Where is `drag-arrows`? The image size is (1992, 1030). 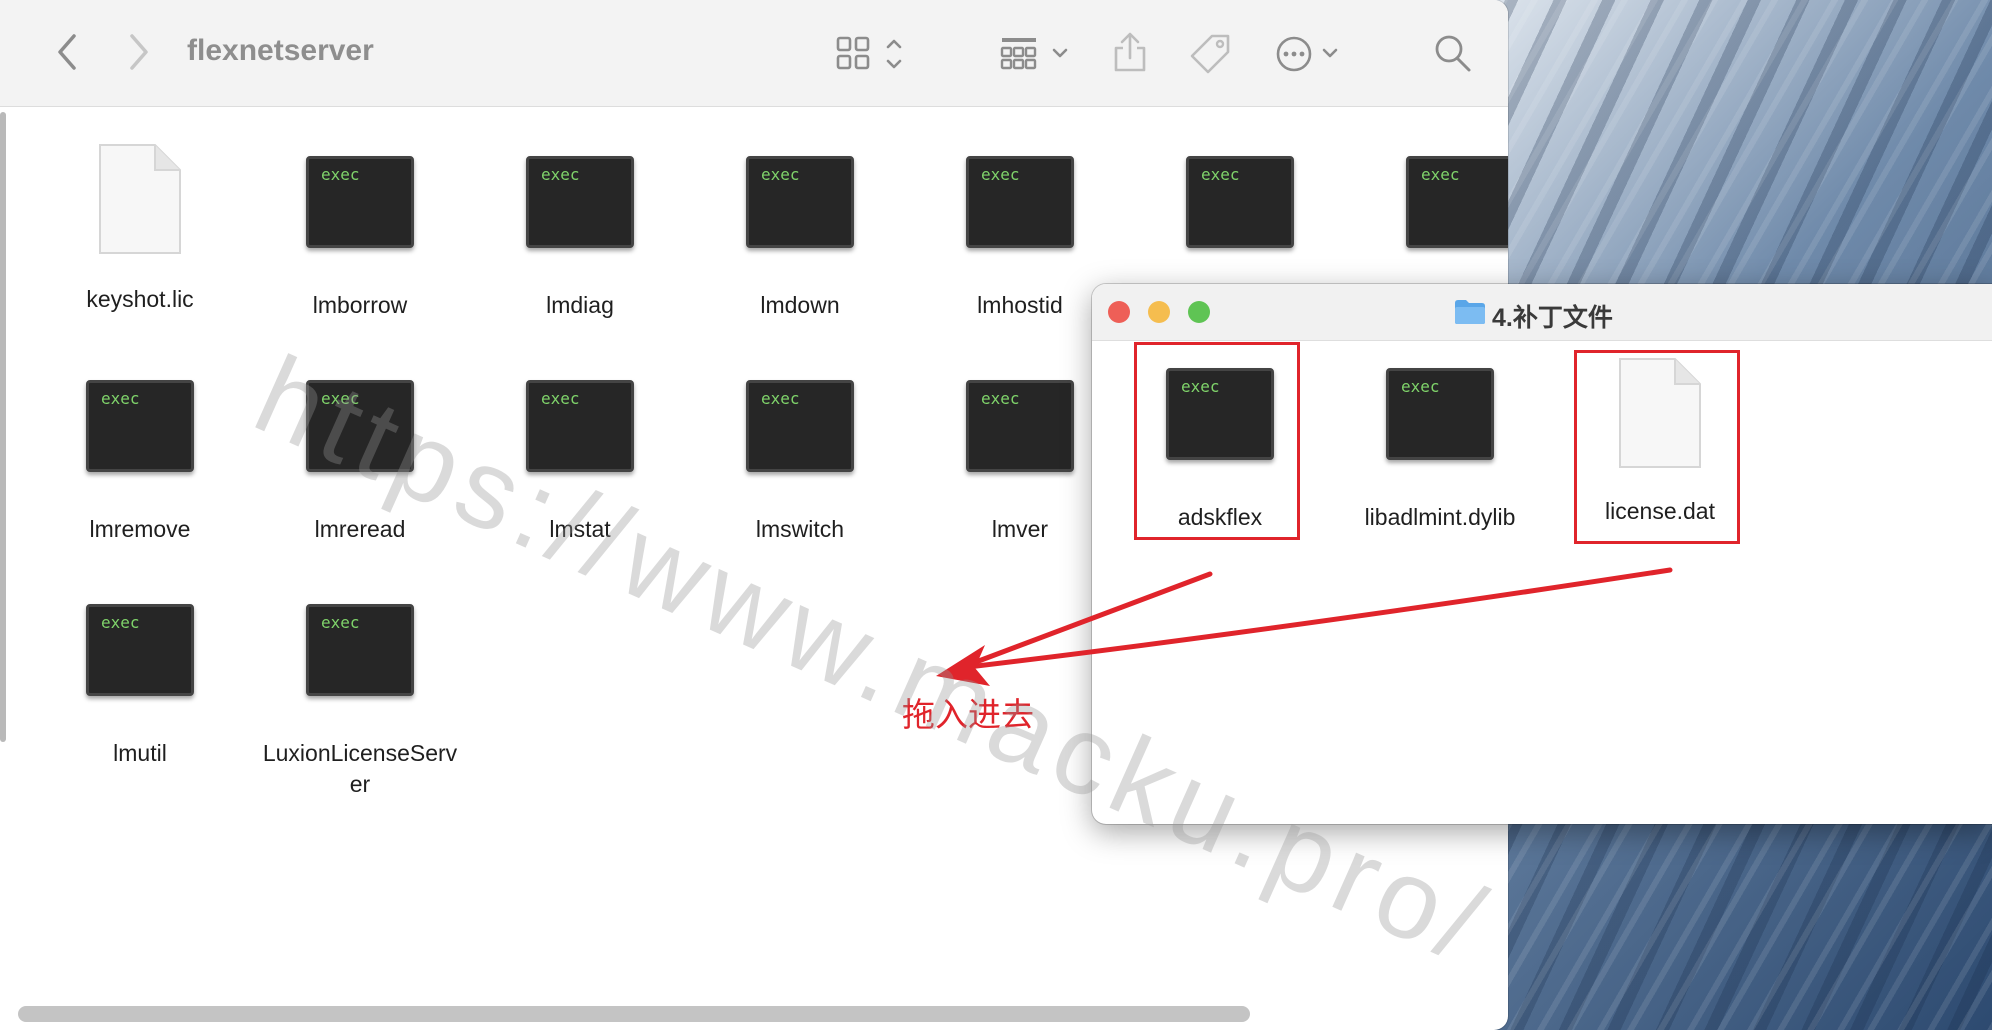
drag-arrows is located at coordinates (1304, 626).